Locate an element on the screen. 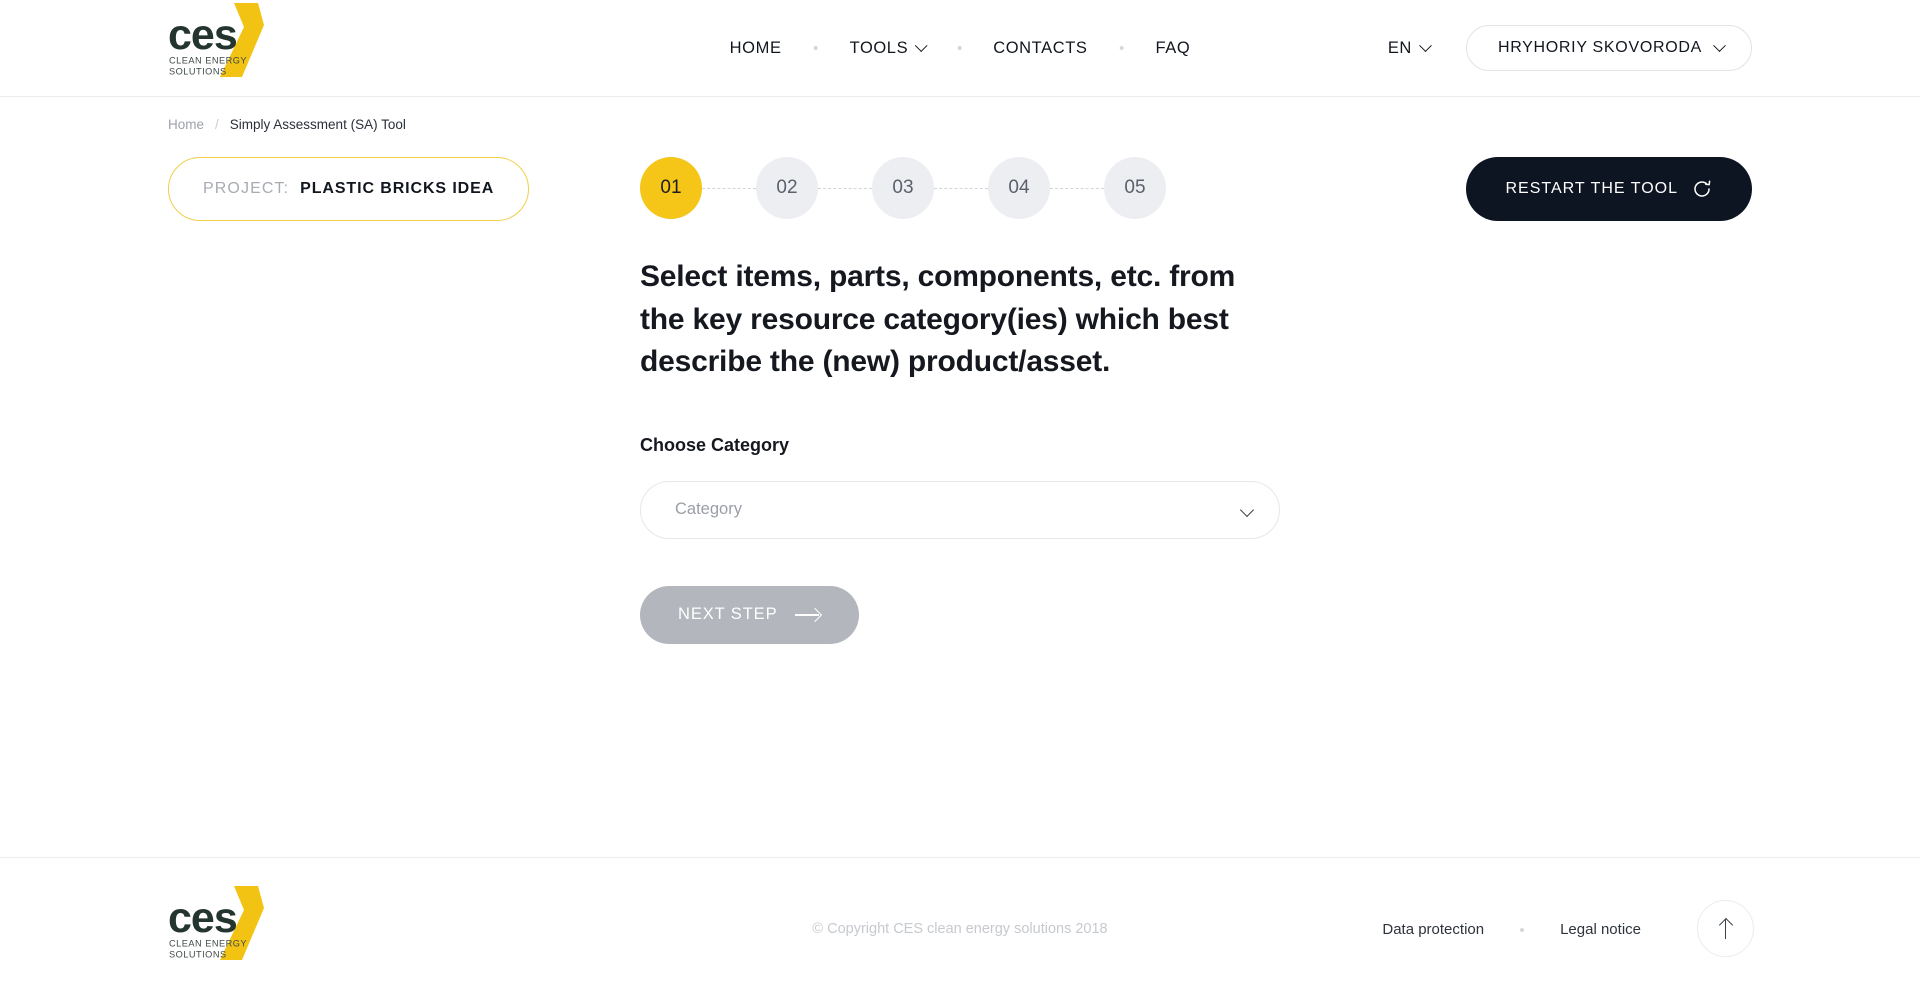  step-03: 03 is located at coordinates (903, 188).